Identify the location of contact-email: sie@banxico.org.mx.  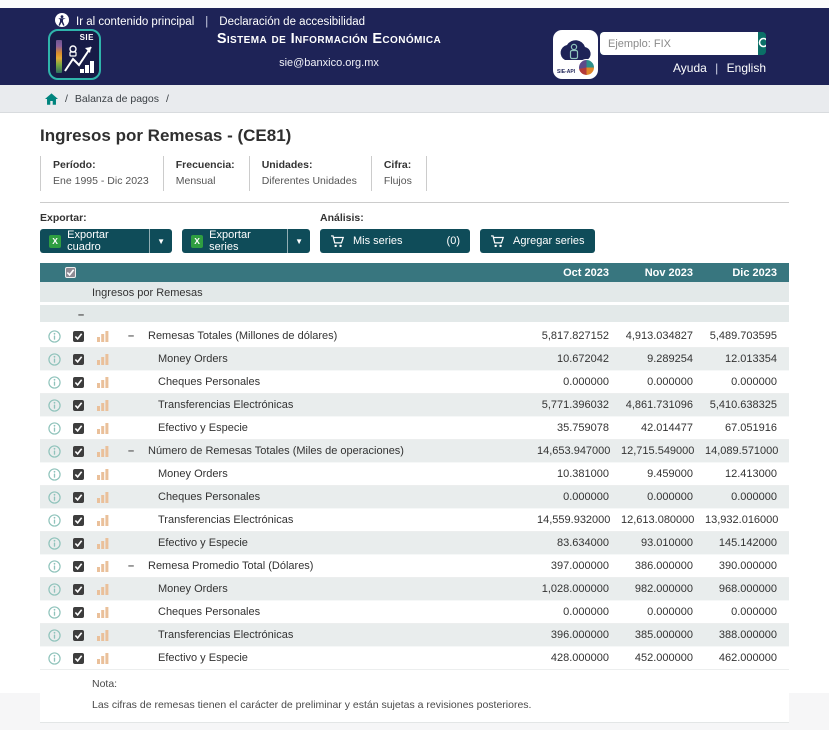
(329, 63).